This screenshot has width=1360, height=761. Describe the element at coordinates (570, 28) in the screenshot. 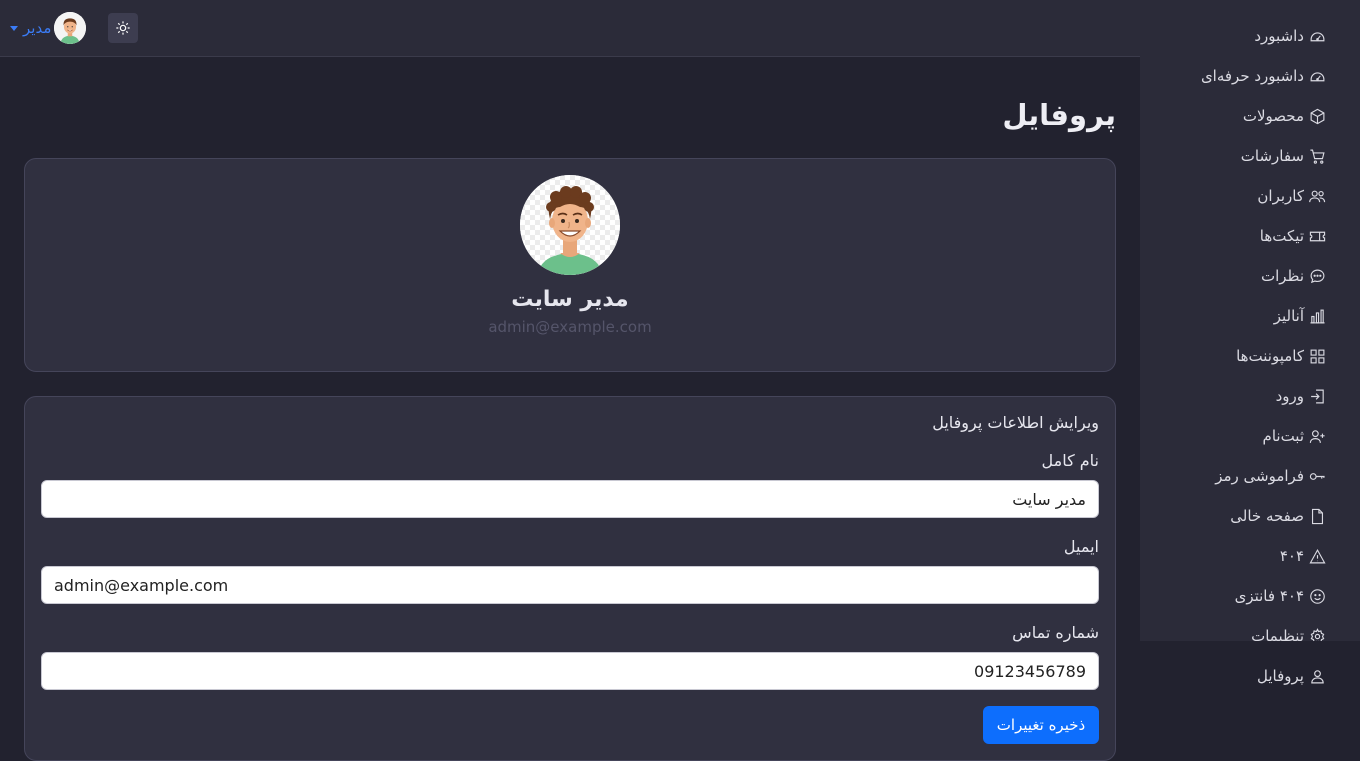

I see `top-bar: مدیر` at that location.